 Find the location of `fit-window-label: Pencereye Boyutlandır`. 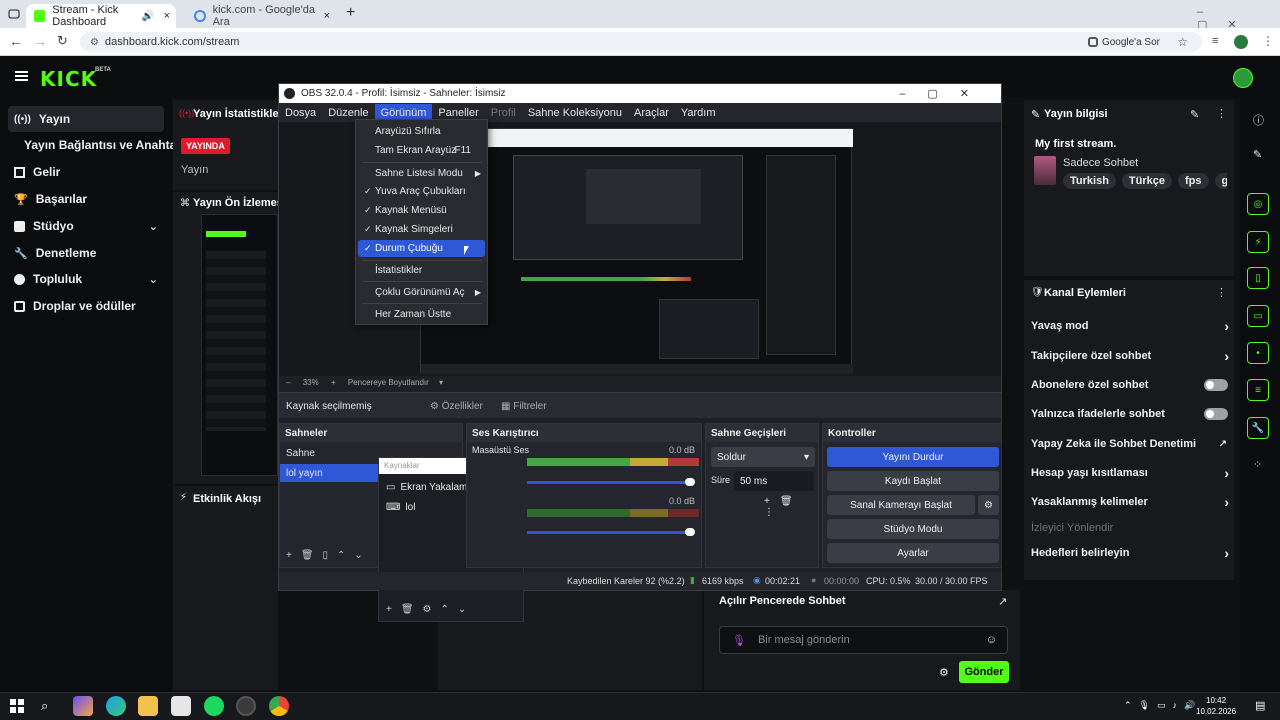

fit-window-label: Pencereye Boyutlandır is located at coordinates (388, 382).